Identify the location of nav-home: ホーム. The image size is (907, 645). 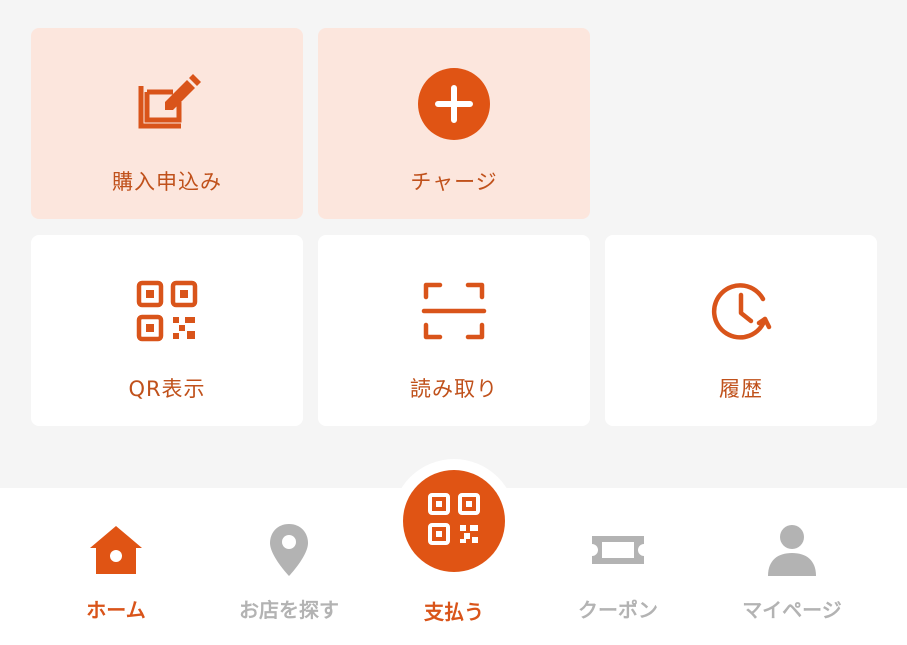
(116, 566).